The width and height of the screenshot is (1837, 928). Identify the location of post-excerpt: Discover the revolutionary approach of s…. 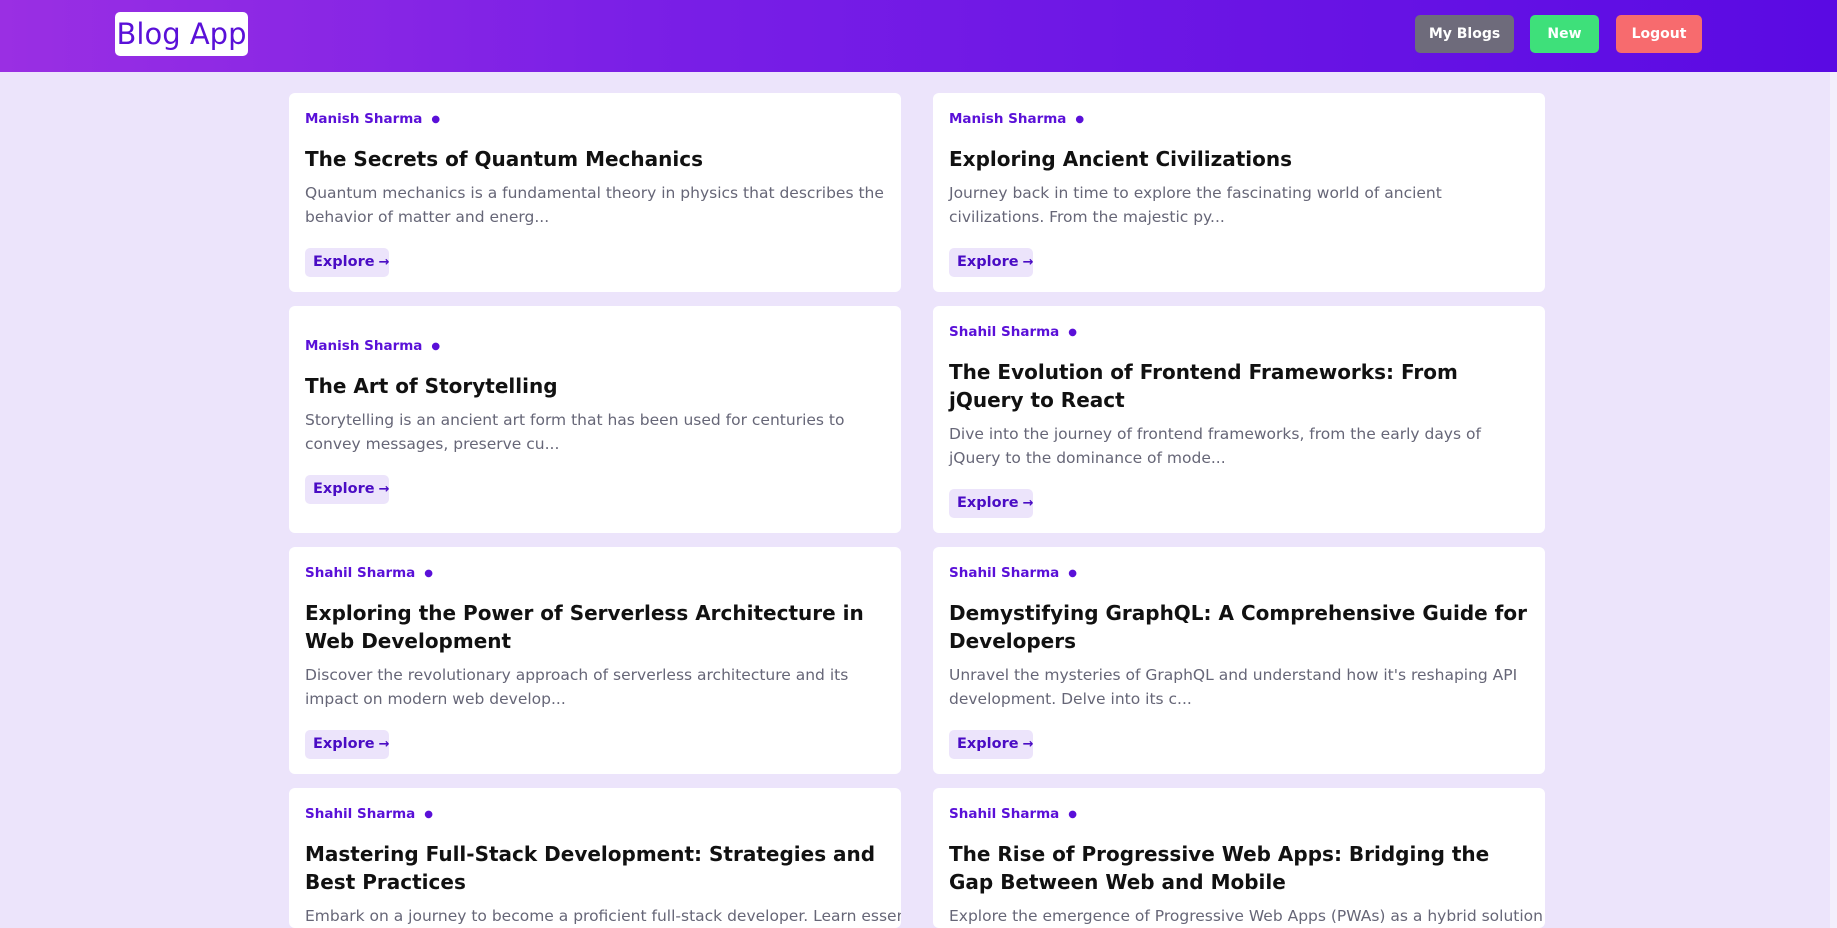
(577, 687).